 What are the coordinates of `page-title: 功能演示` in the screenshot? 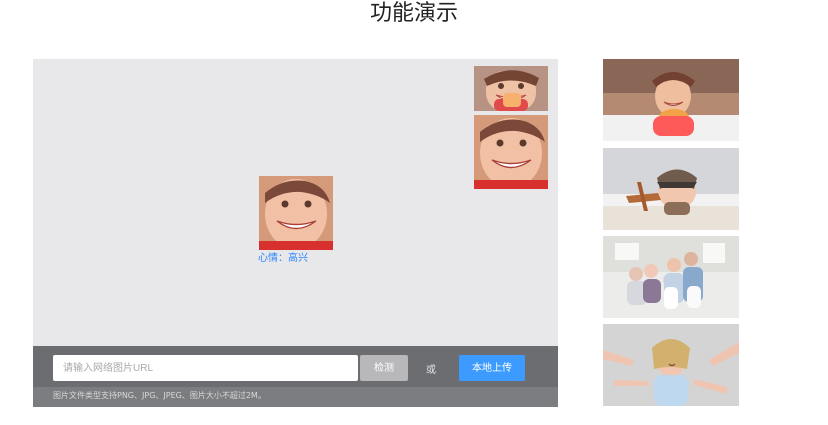 It's located at (413, 13).